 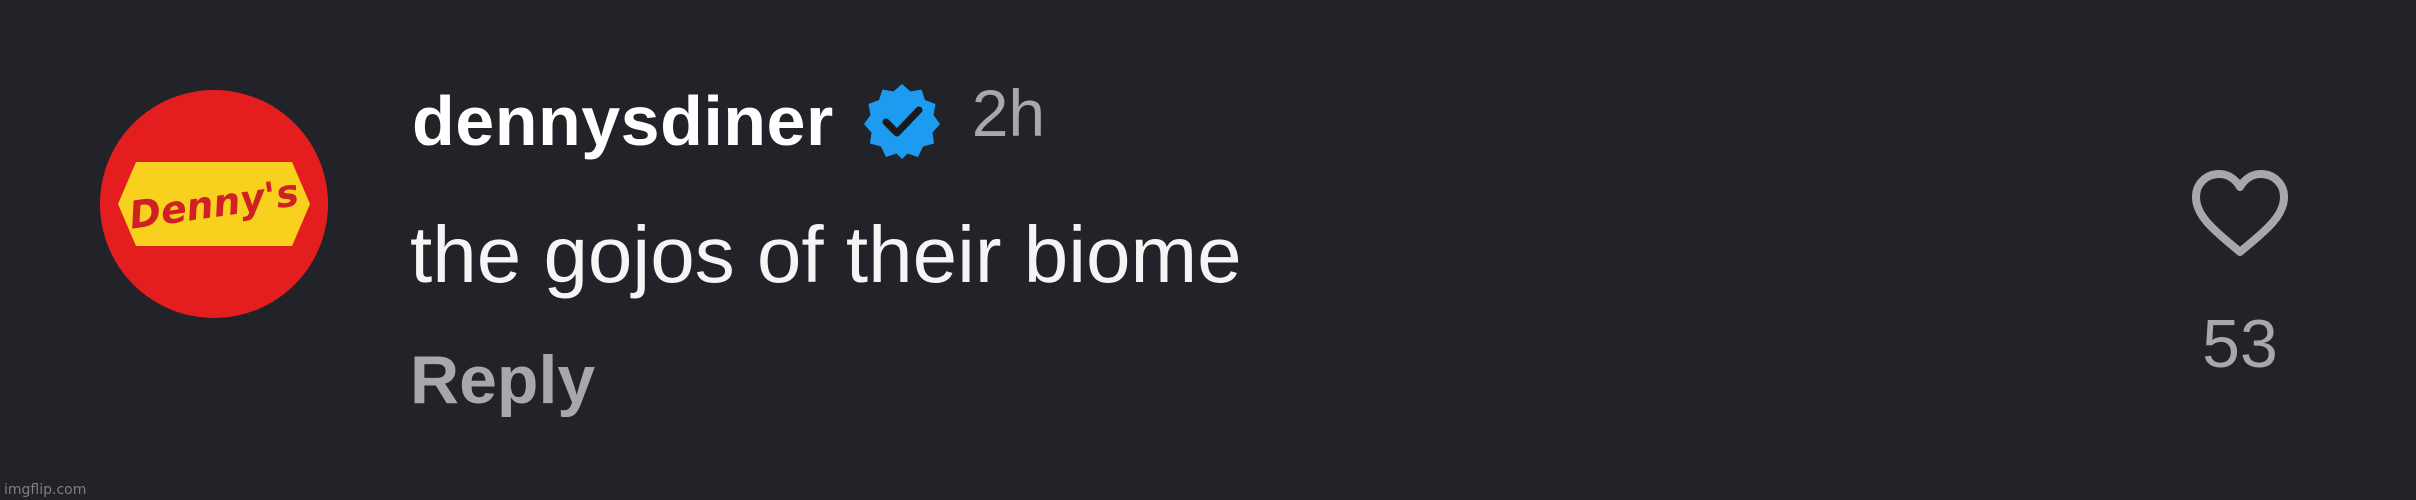 I want to click on like-count: 53, so click(x=2240, y=344).